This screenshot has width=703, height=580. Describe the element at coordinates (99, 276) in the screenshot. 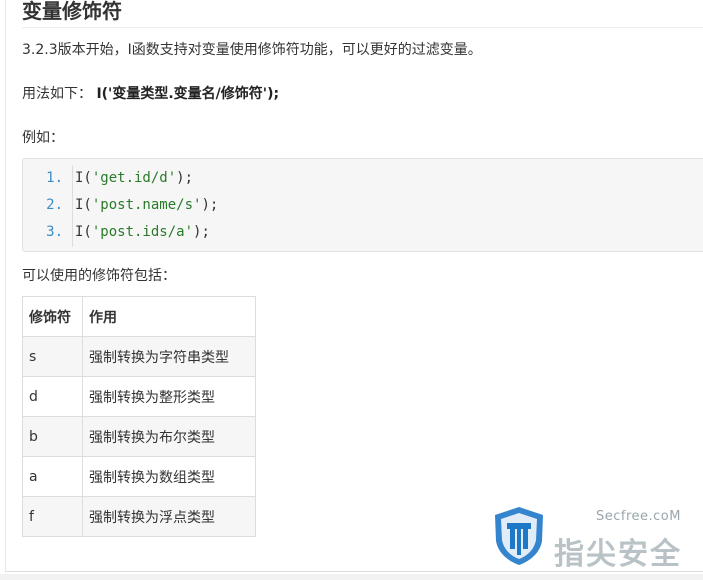

I see `modifiers-label: 可以使用的修饰符包括：` at that location.